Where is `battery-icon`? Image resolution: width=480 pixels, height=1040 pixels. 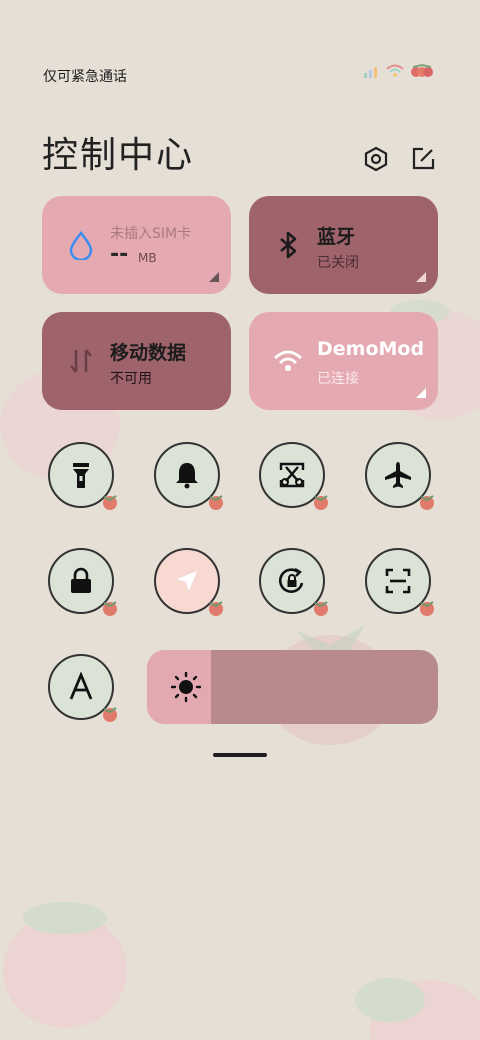
battery-icon is located at coordinates (422, 70).